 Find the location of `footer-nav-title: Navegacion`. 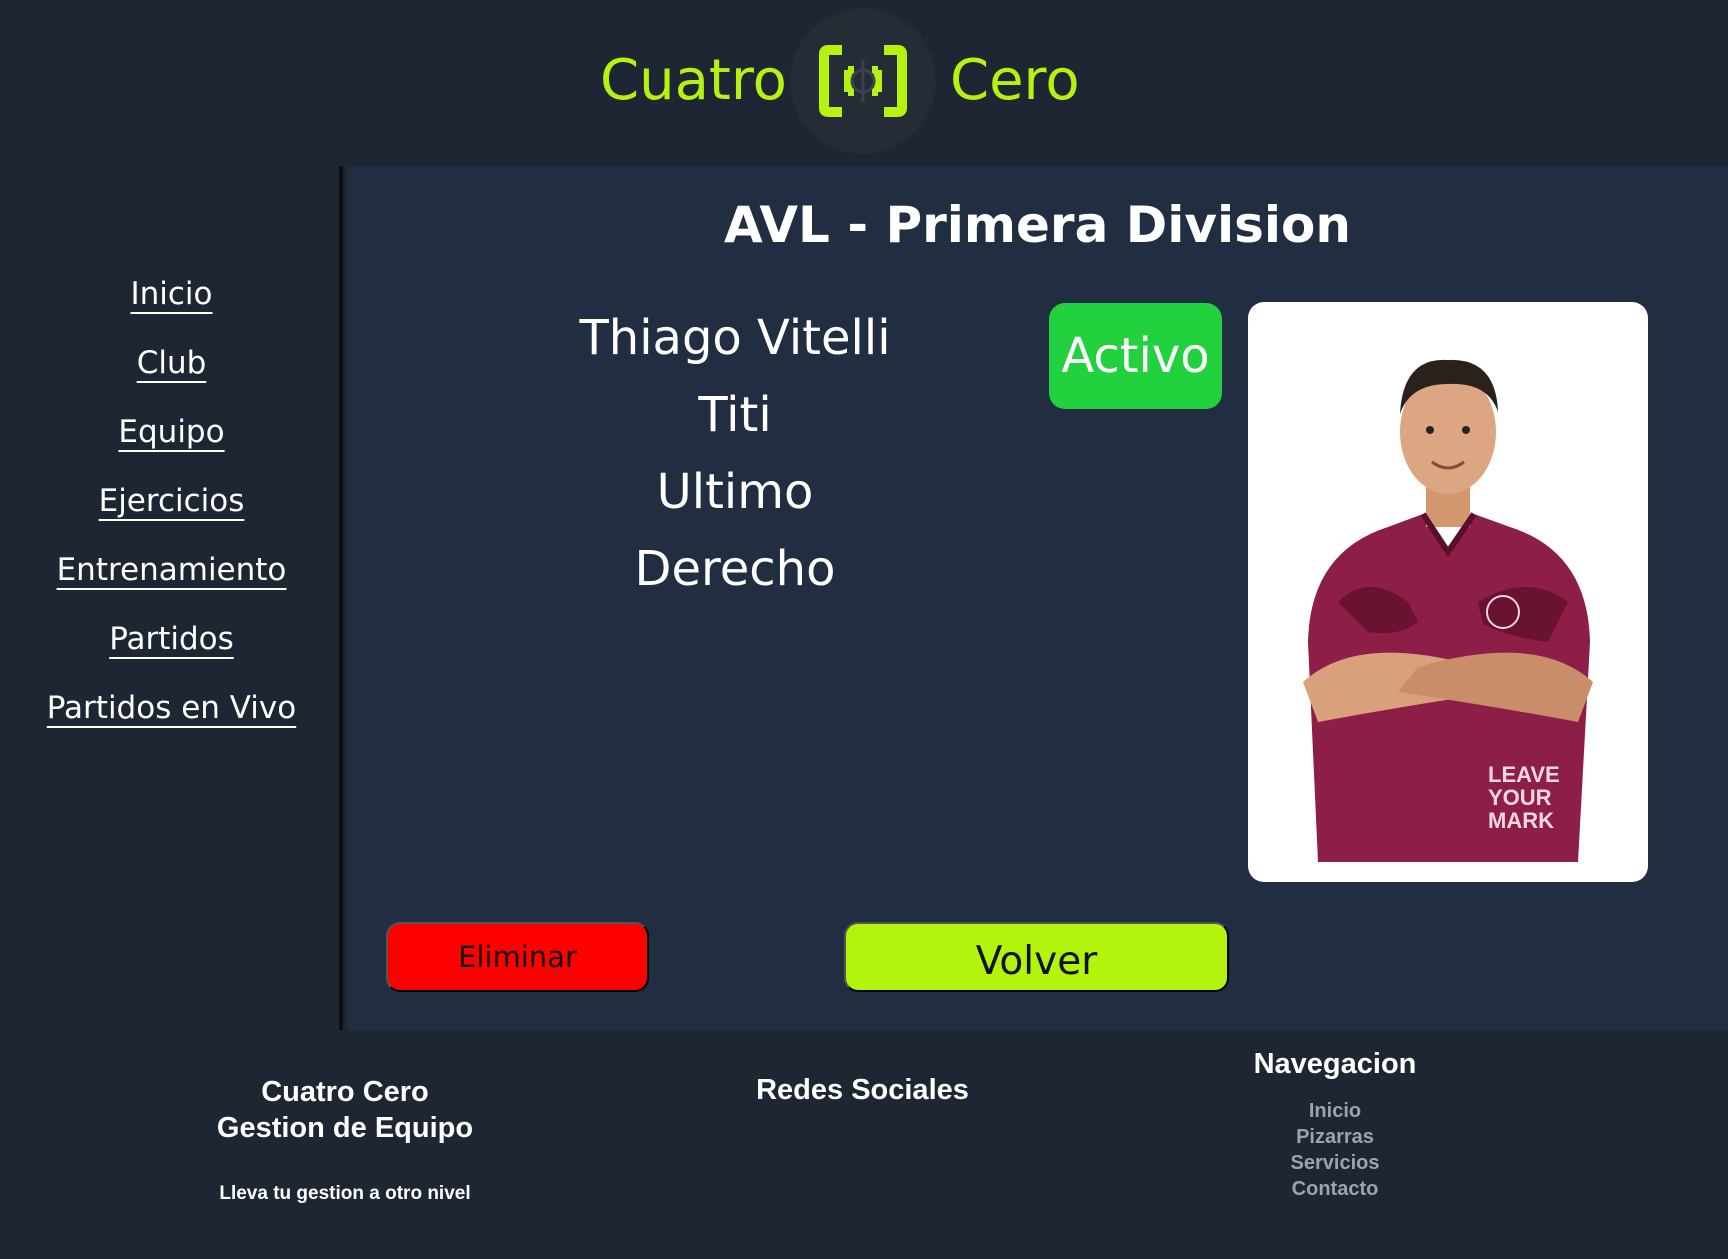

footer-nav-title: Navegacion is located at coordinates (1335, 1064).